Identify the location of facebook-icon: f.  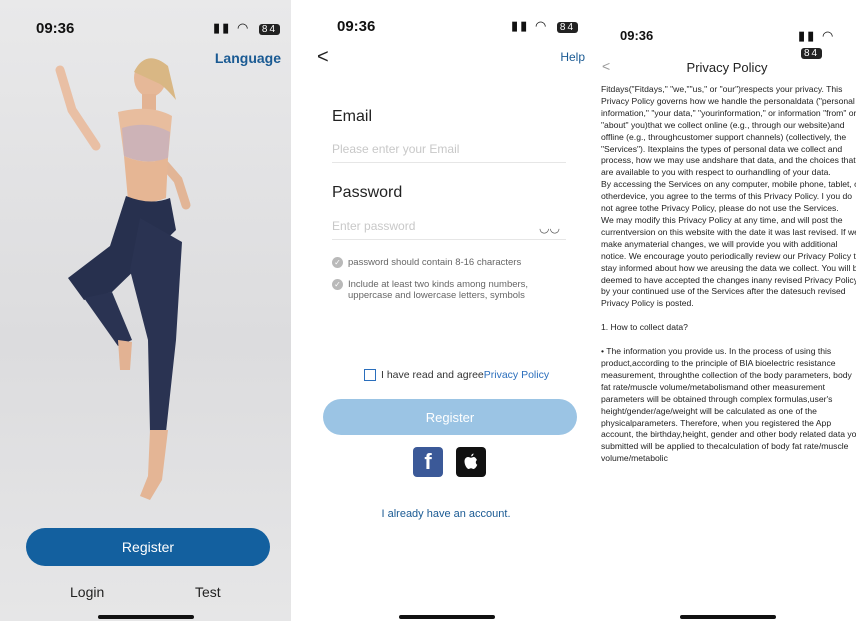
(428, 462).